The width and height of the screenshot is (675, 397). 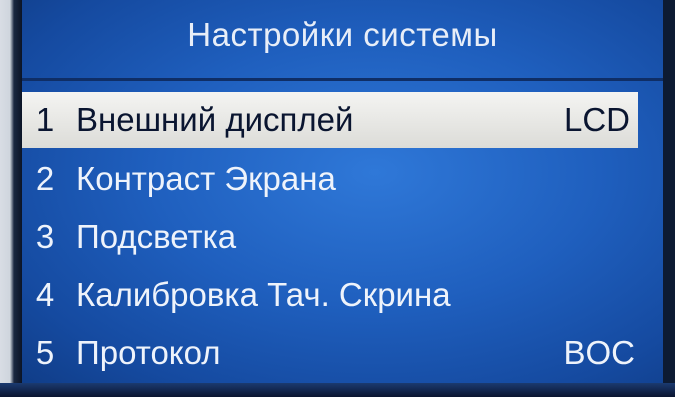 I want to click on menu-item-number: 5, so click(x=45, y=352).